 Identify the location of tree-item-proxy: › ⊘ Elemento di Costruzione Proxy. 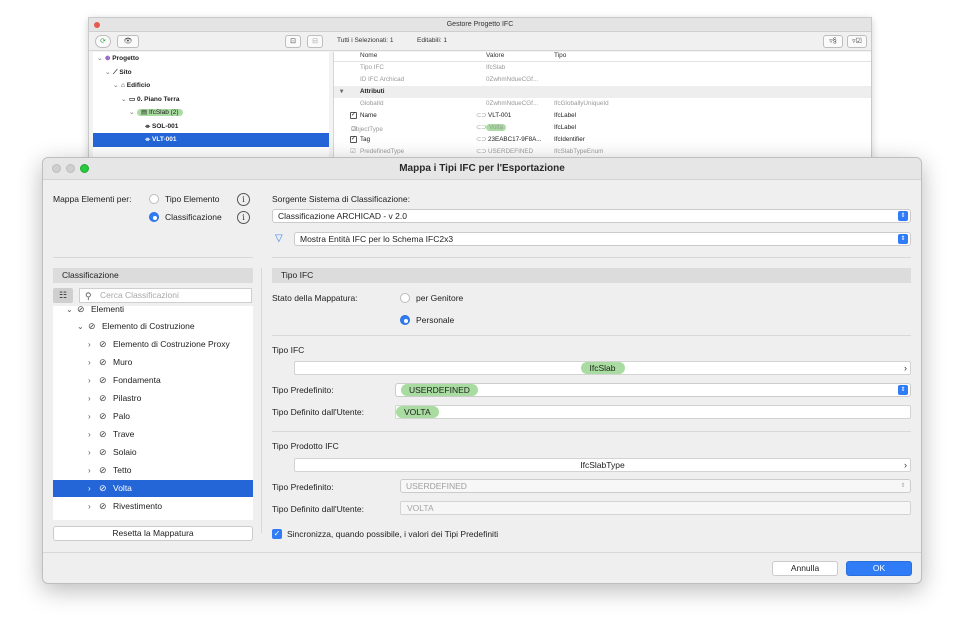
(153, 344).